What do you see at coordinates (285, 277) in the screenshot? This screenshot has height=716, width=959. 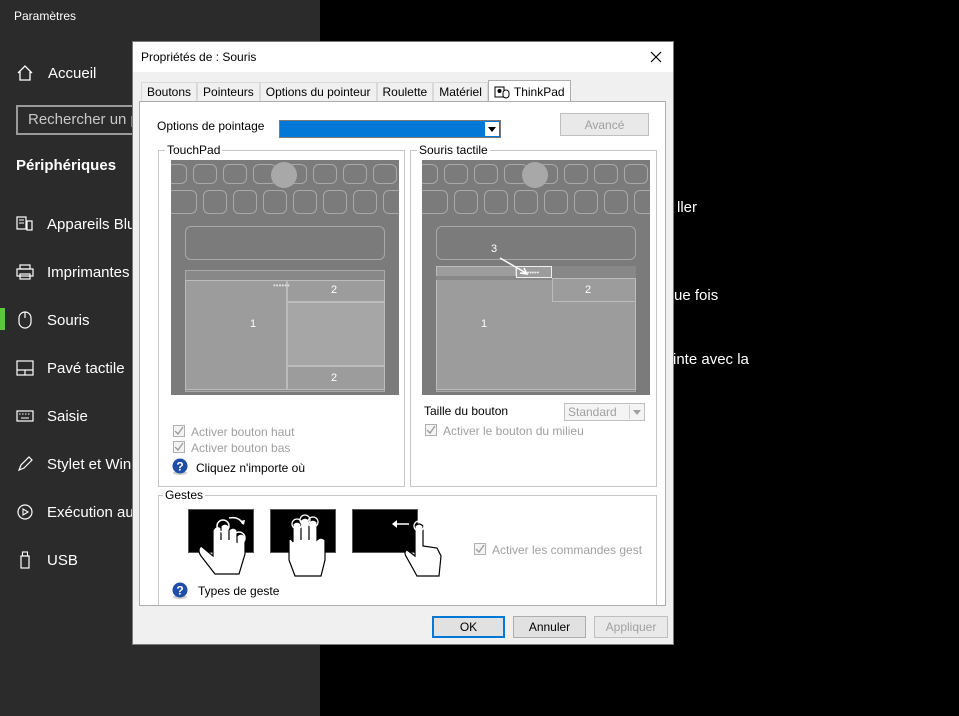 I see `touchpad-illustration: •••••• 2 1 2` at bounding box center [285, 277].